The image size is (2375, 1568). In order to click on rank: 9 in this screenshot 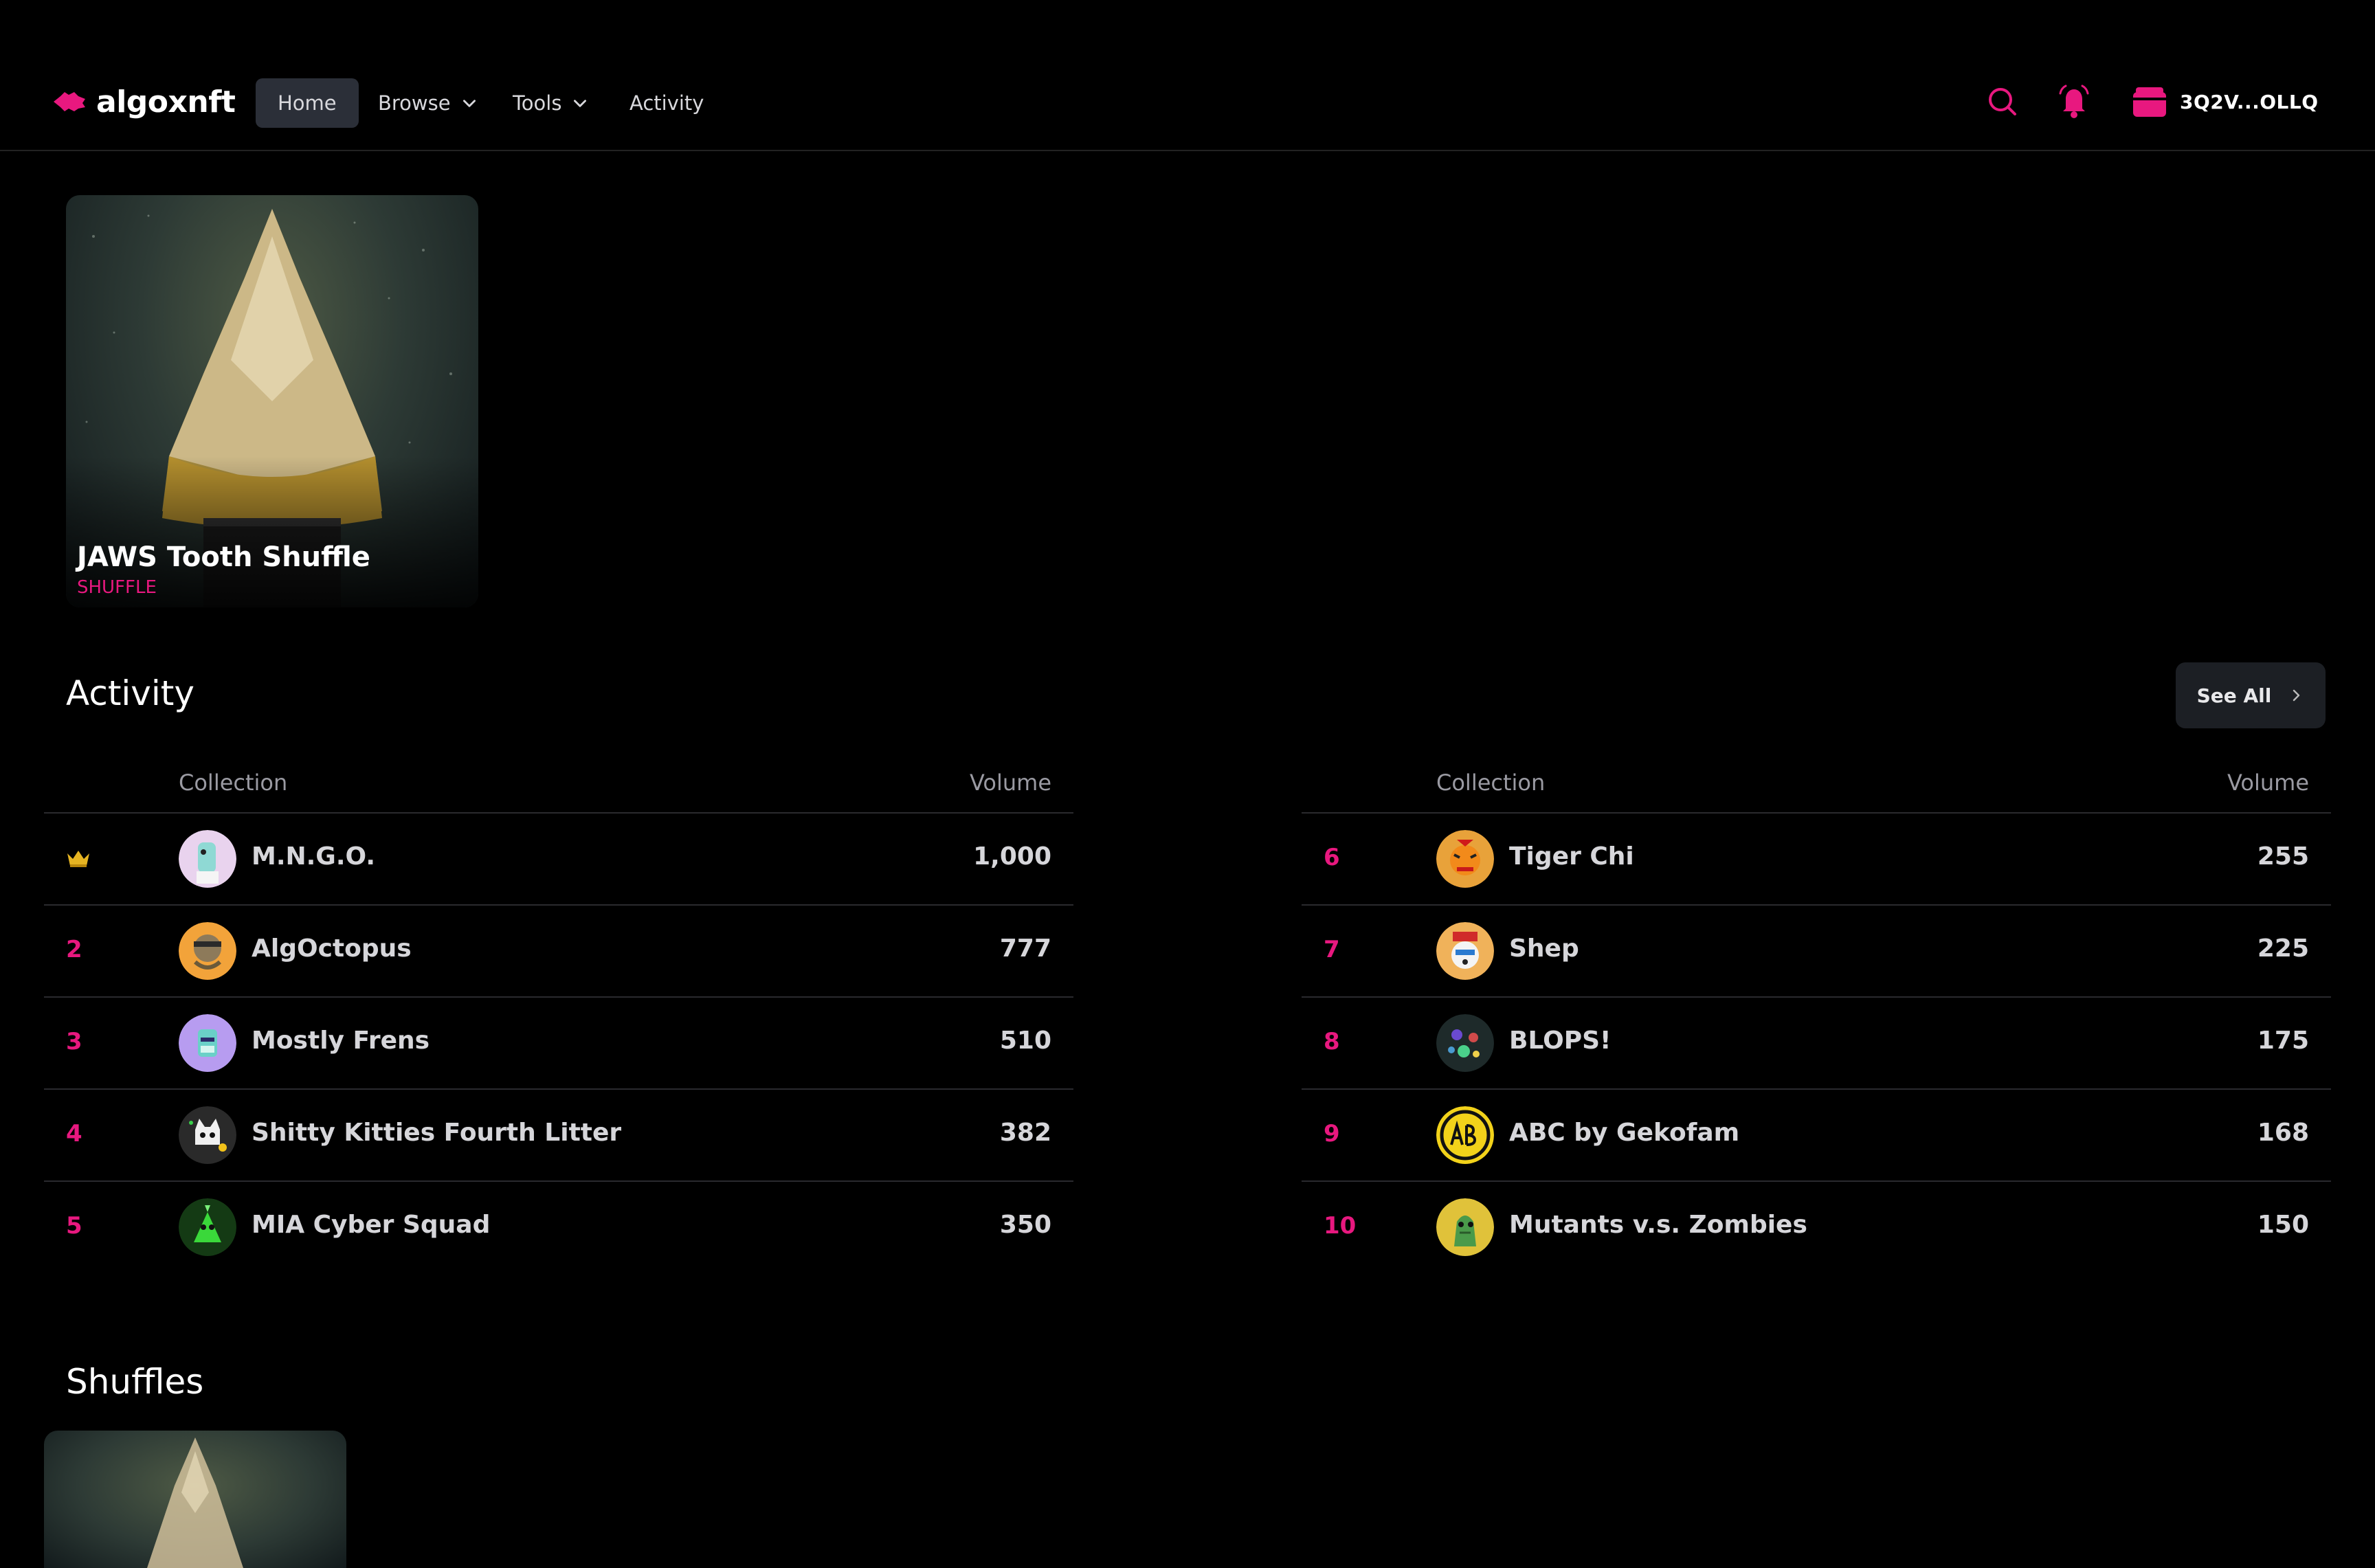, I will do `click(1332, 1133)`.